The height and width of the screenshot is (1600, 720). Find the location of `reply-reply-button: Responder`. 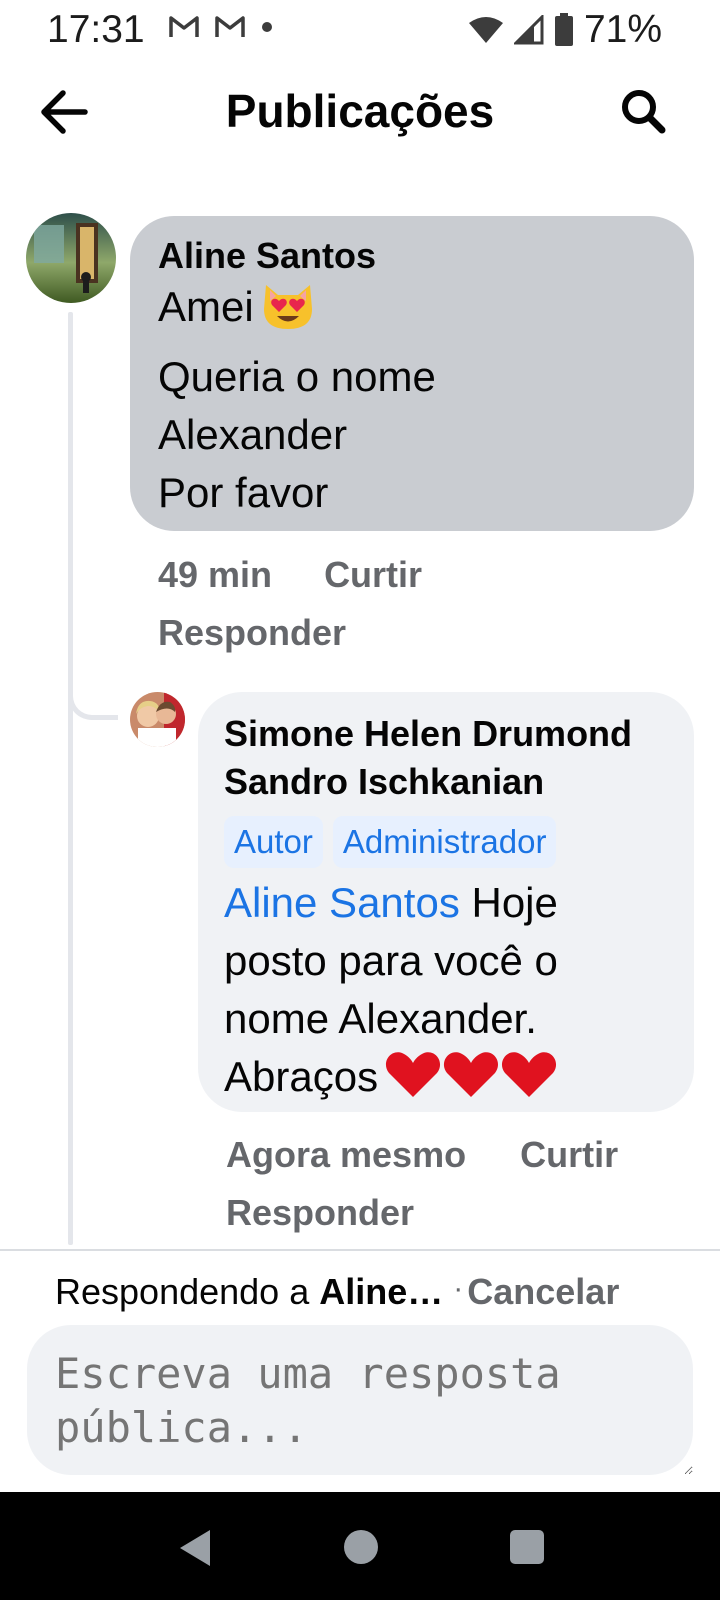

reply-reply-button: Responder is located at coordinates (320, 1212).